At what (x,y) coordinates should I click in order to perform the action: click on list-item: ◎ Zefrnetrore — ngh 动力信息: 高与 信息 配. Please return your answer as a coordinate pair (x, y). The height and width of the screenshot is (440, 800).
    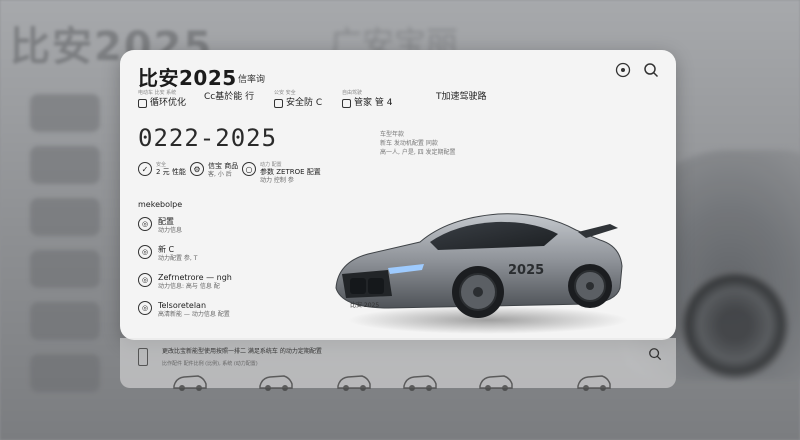
    Looking at the image, I should click on (238, 283).